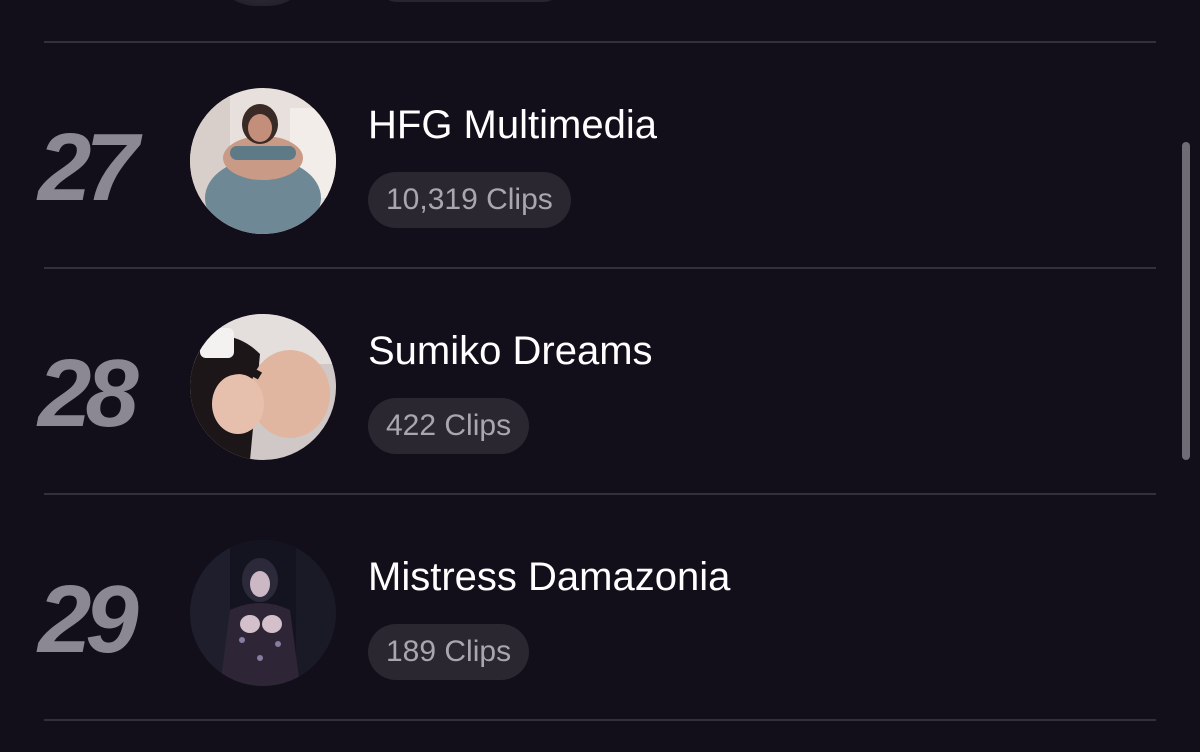 This screenshot has width=1200, height=752. What do you see at coordinates (512, 125) in the screenshot?
I see `creator-name: HFG Multimedia` at bounding box center [512, 125].